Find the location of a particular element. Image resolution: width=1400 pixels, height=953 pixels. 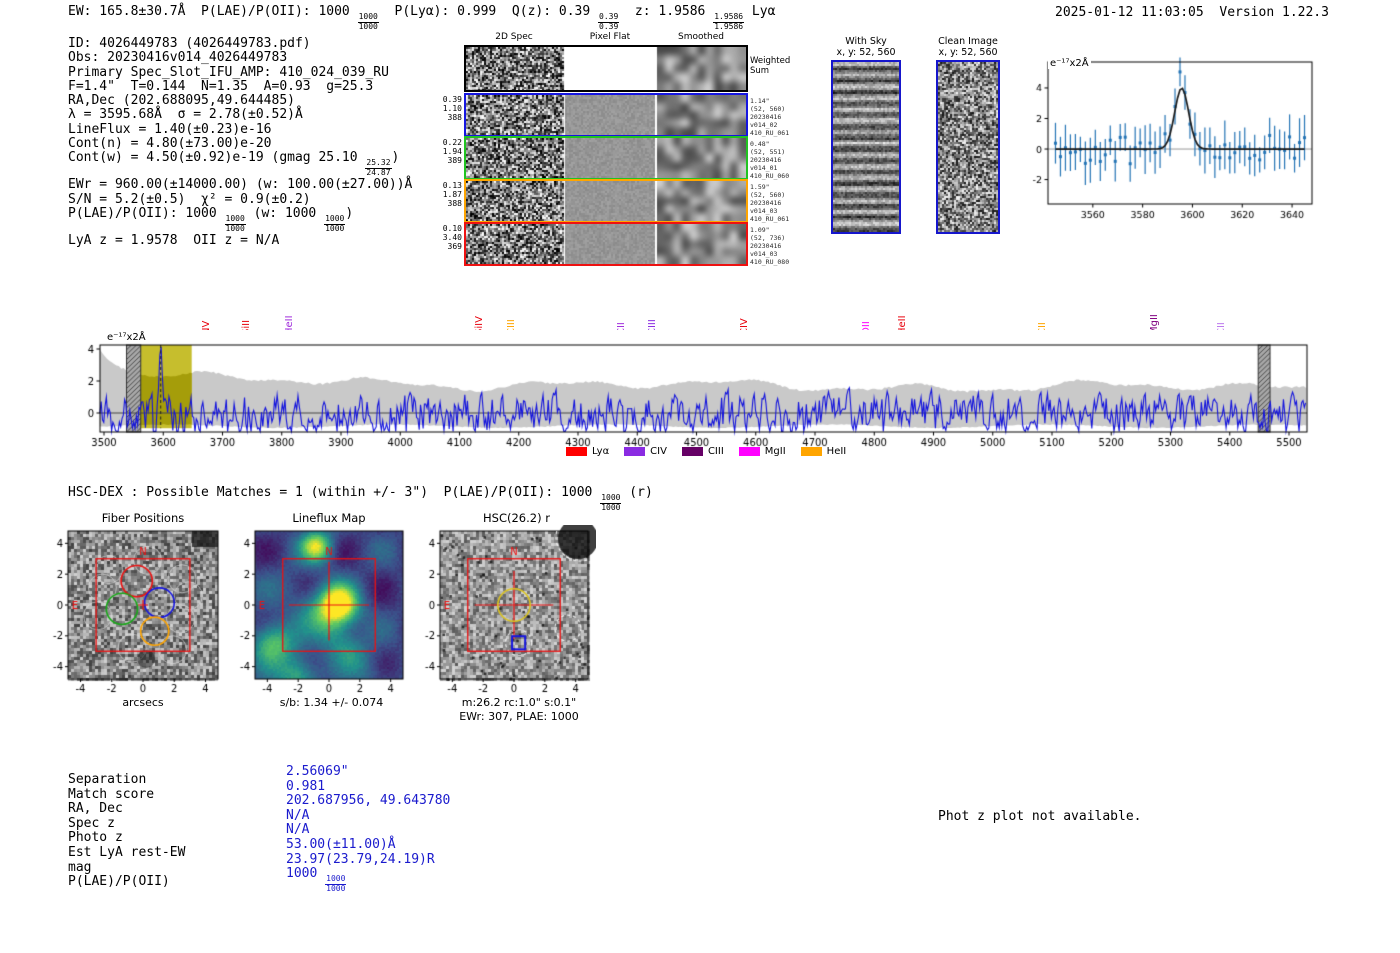

match-table-value: 202.687956, 49.643780 is located at coordinates (368, 801).